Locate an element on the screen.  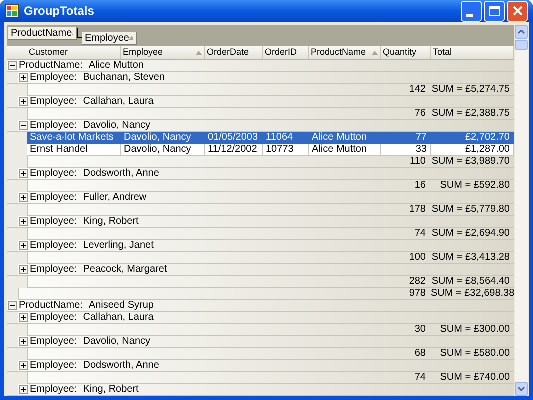
group-value: Aniseed Syrup is located at coordinates (121, 305).